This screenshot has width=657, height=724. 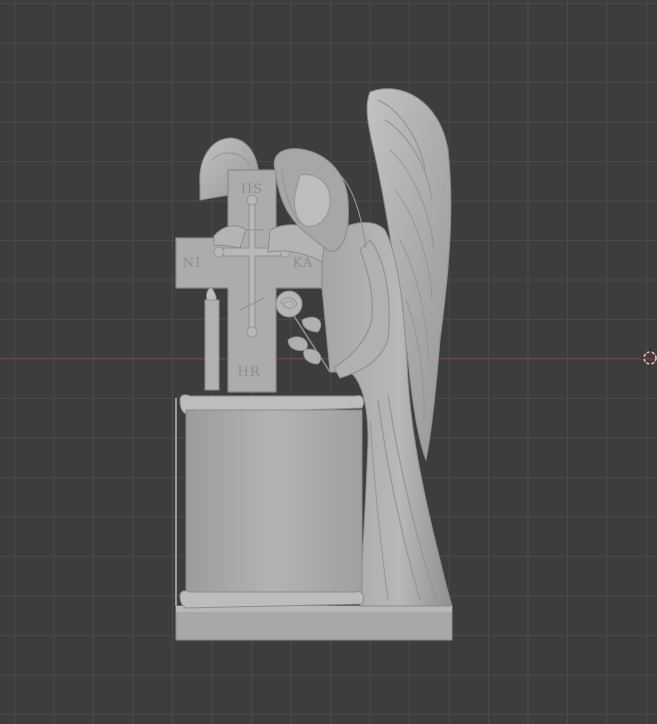 What do you see at coordinates (252, 189) in the screenshot?
I see `cross-inscription-top: IIS` at bounding box center [252, 189].